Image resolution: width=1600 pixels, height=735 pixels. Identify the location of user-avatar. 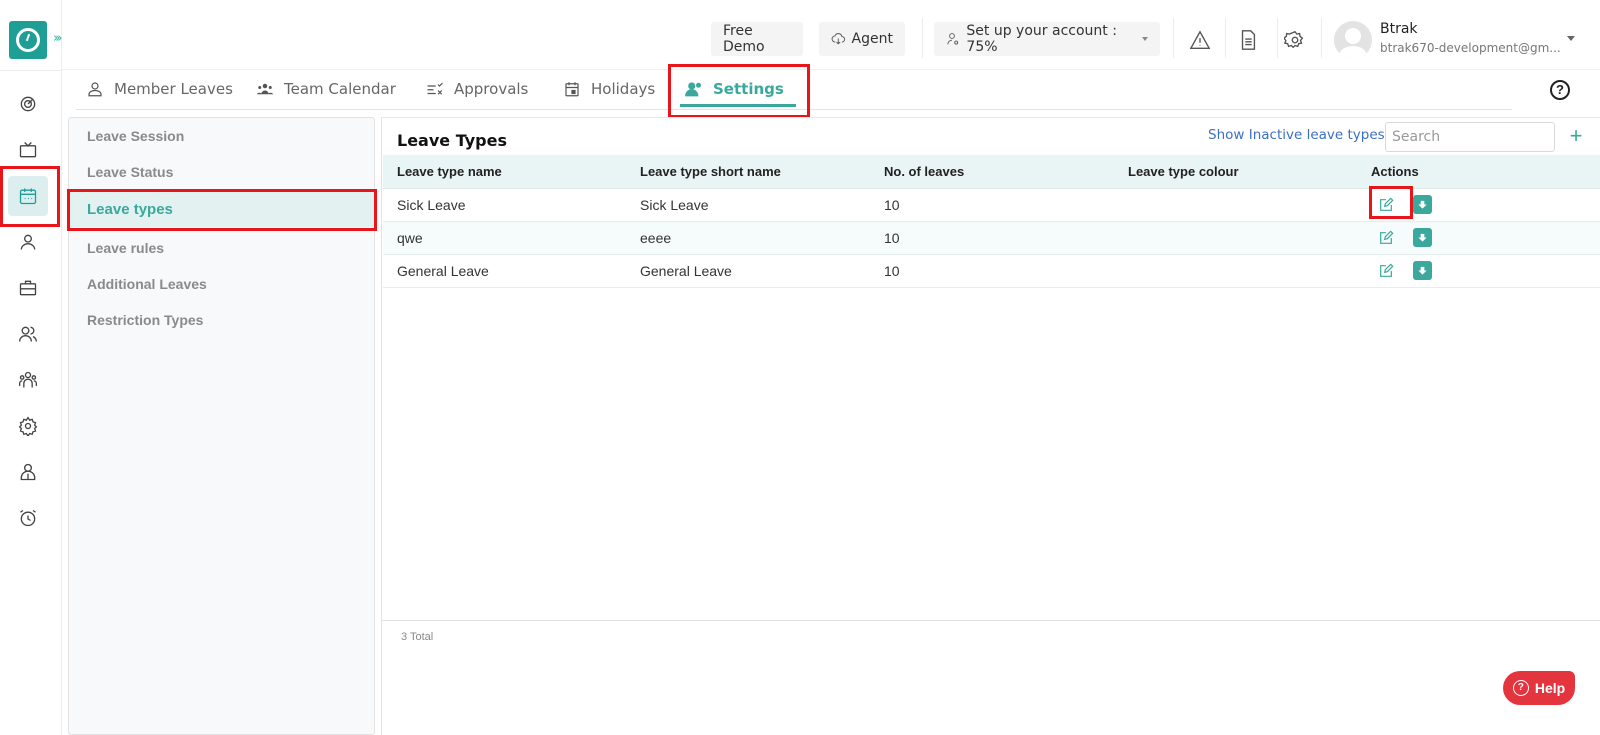
(1353, 40).